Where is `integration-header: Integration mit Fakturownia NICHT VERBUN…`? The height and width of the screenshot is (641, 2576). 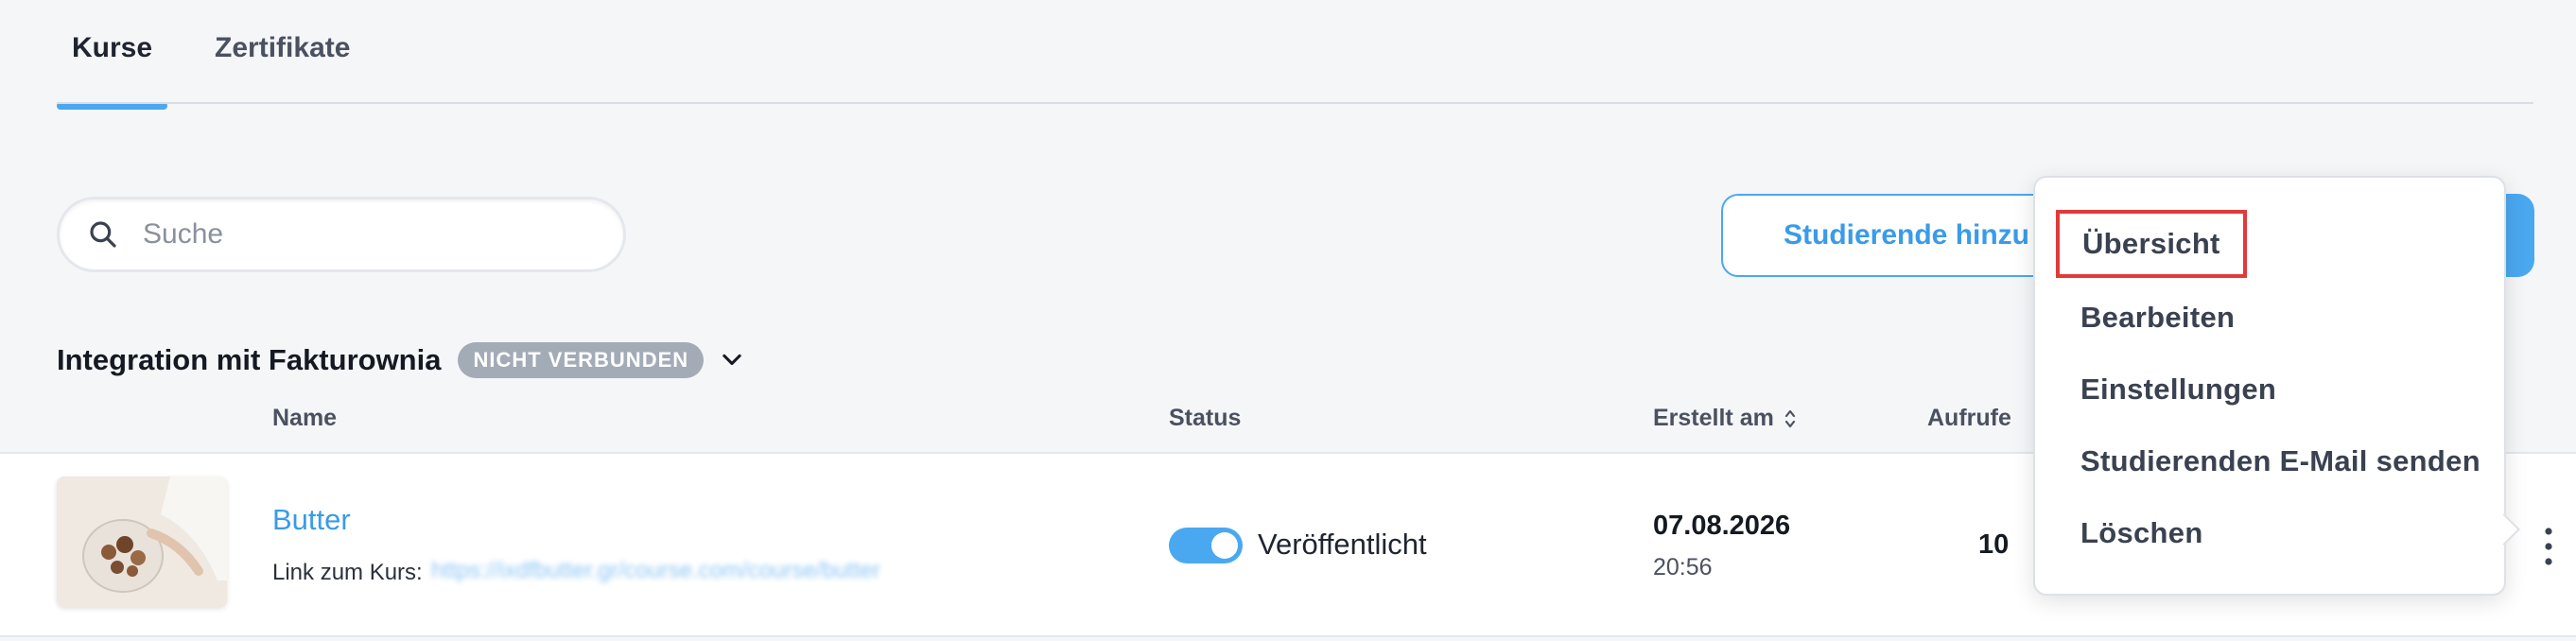 integration-header: Integration mit Fakturownia NICHT VERBUN… is located at coordinates (401, 360).